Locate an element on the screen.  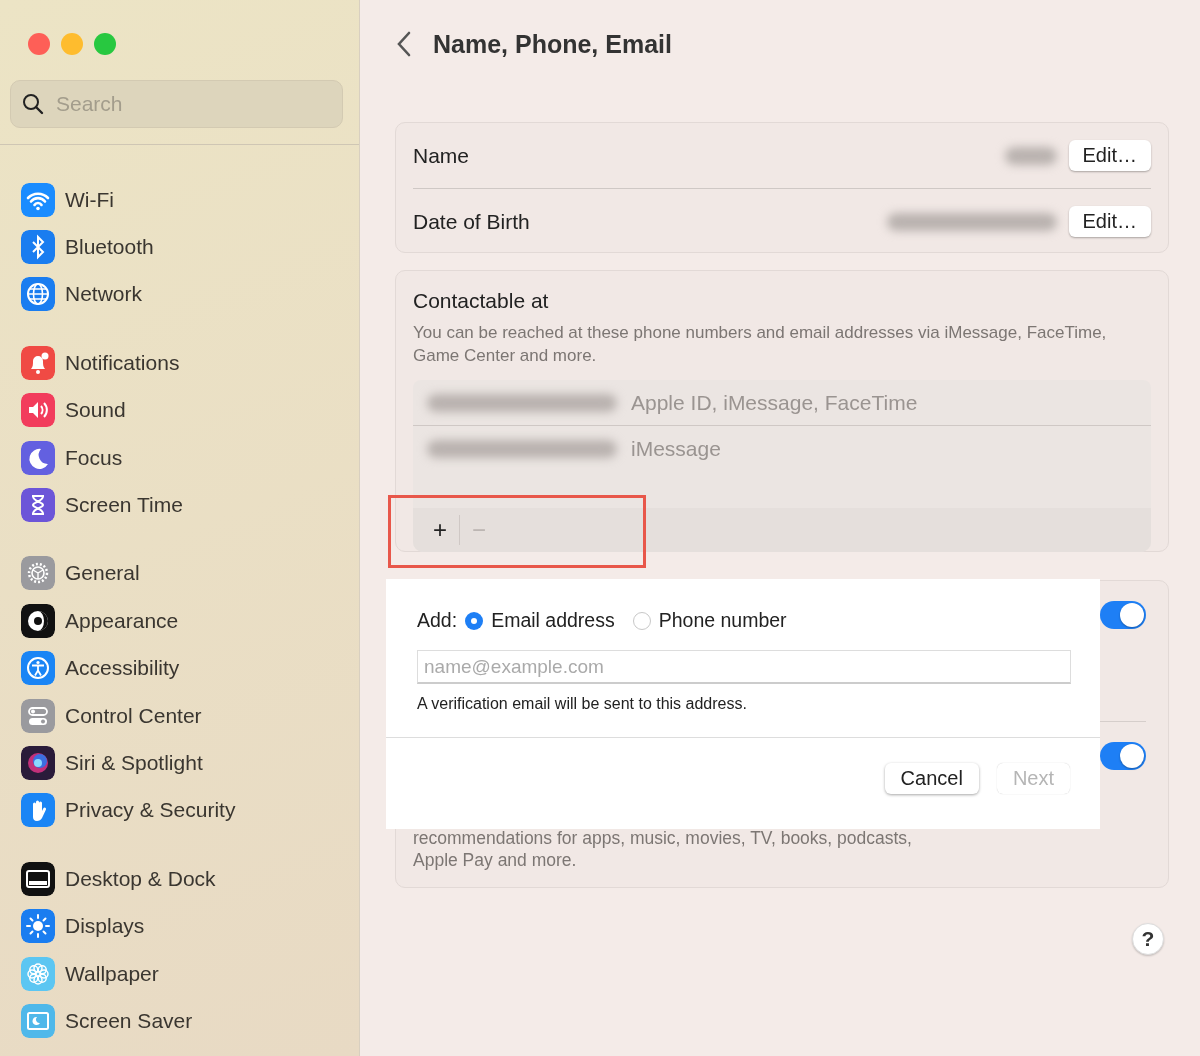
blurred-value is located at coordinates (1030, 155).